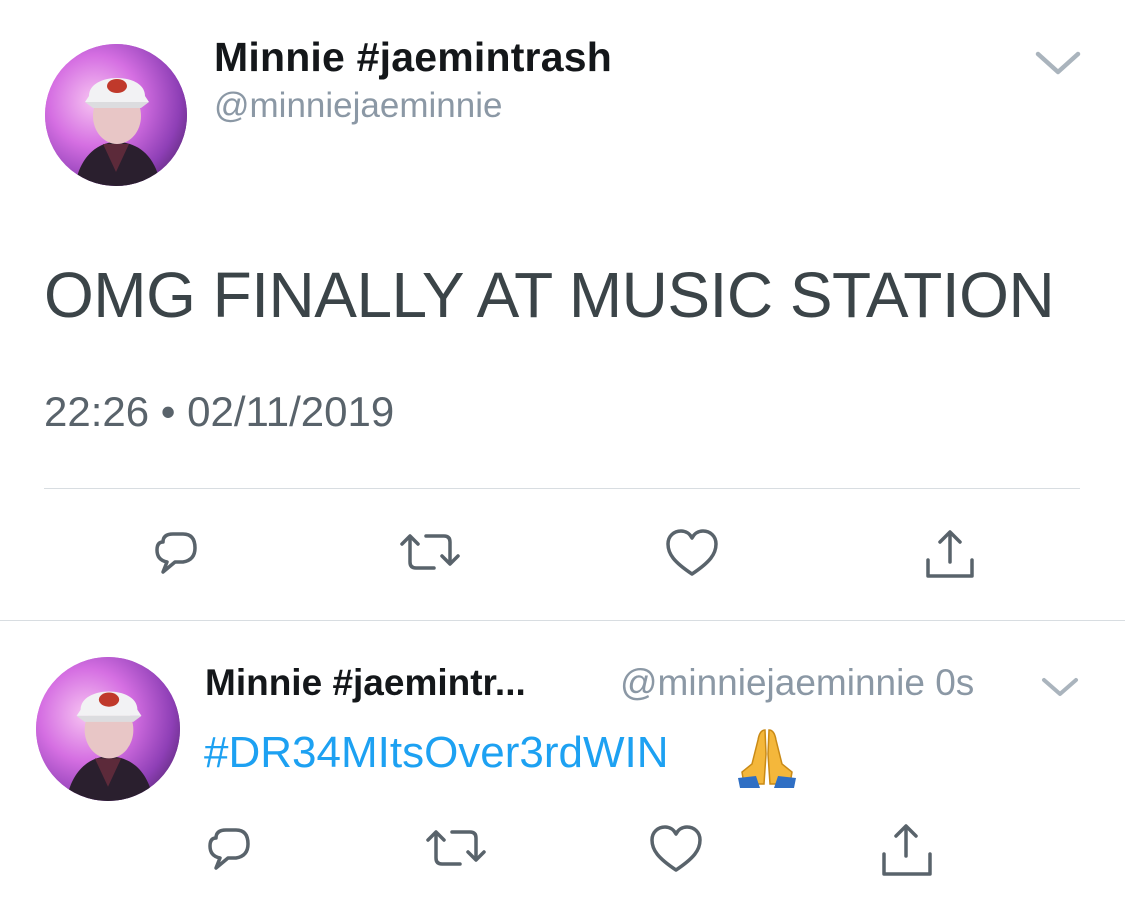 This screenshot has height=908, width=1125. I want to click on handle-and-time: @minniejaeminnie 0s, so click(797, 683).